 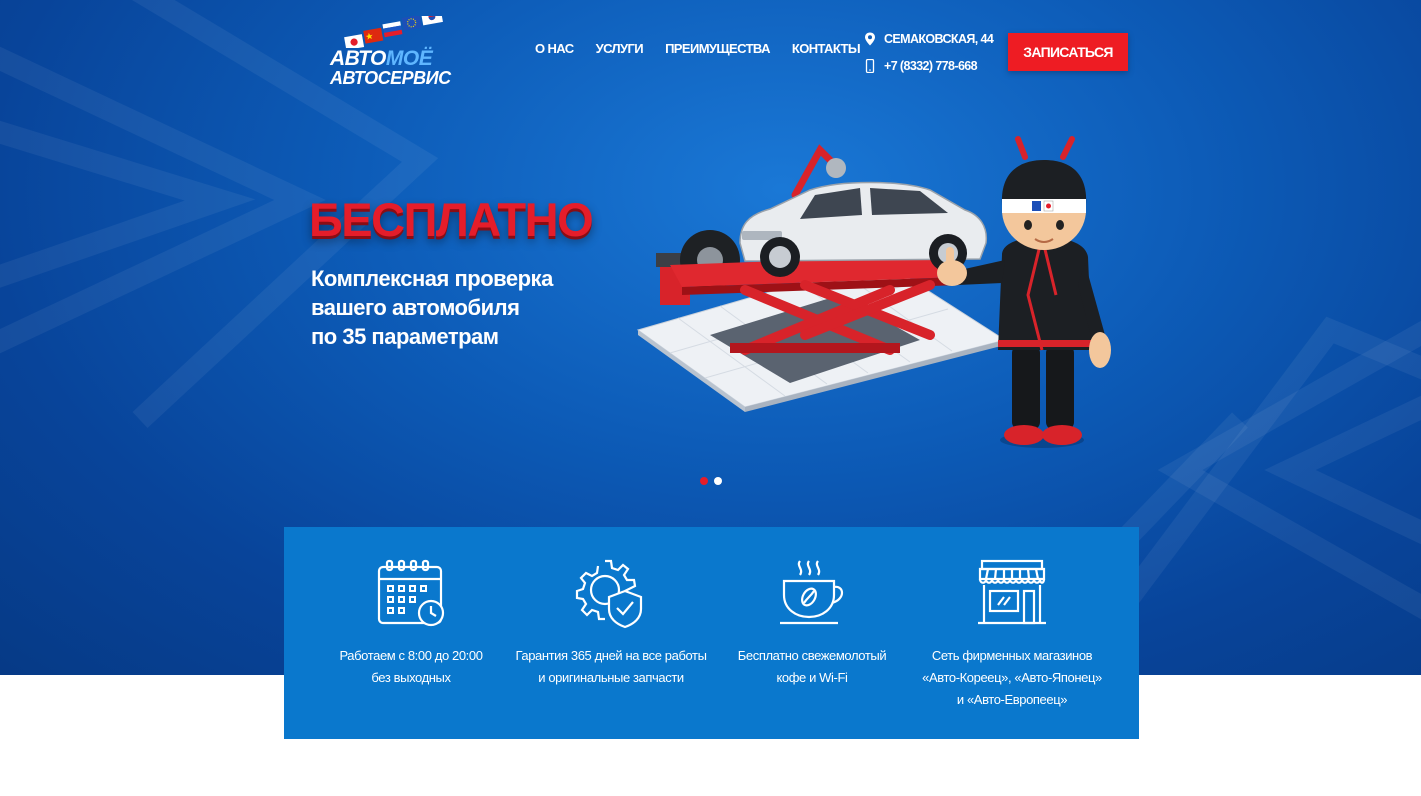 I want to click on nav-item-about: О НАС, so click(x=554, y=49).